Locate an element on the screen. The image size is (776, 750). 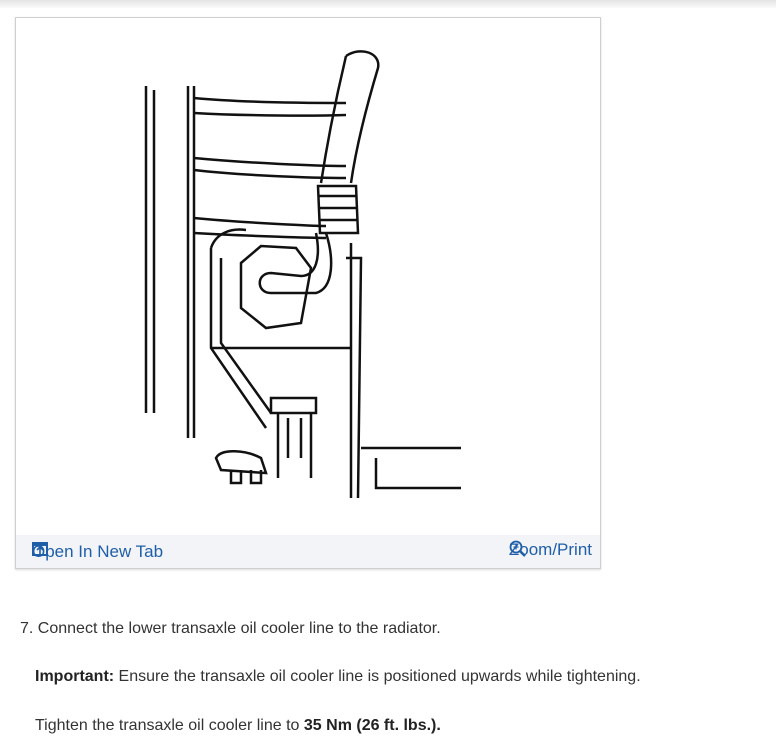
zoom-in-icon is located at coordinates (517, 548).